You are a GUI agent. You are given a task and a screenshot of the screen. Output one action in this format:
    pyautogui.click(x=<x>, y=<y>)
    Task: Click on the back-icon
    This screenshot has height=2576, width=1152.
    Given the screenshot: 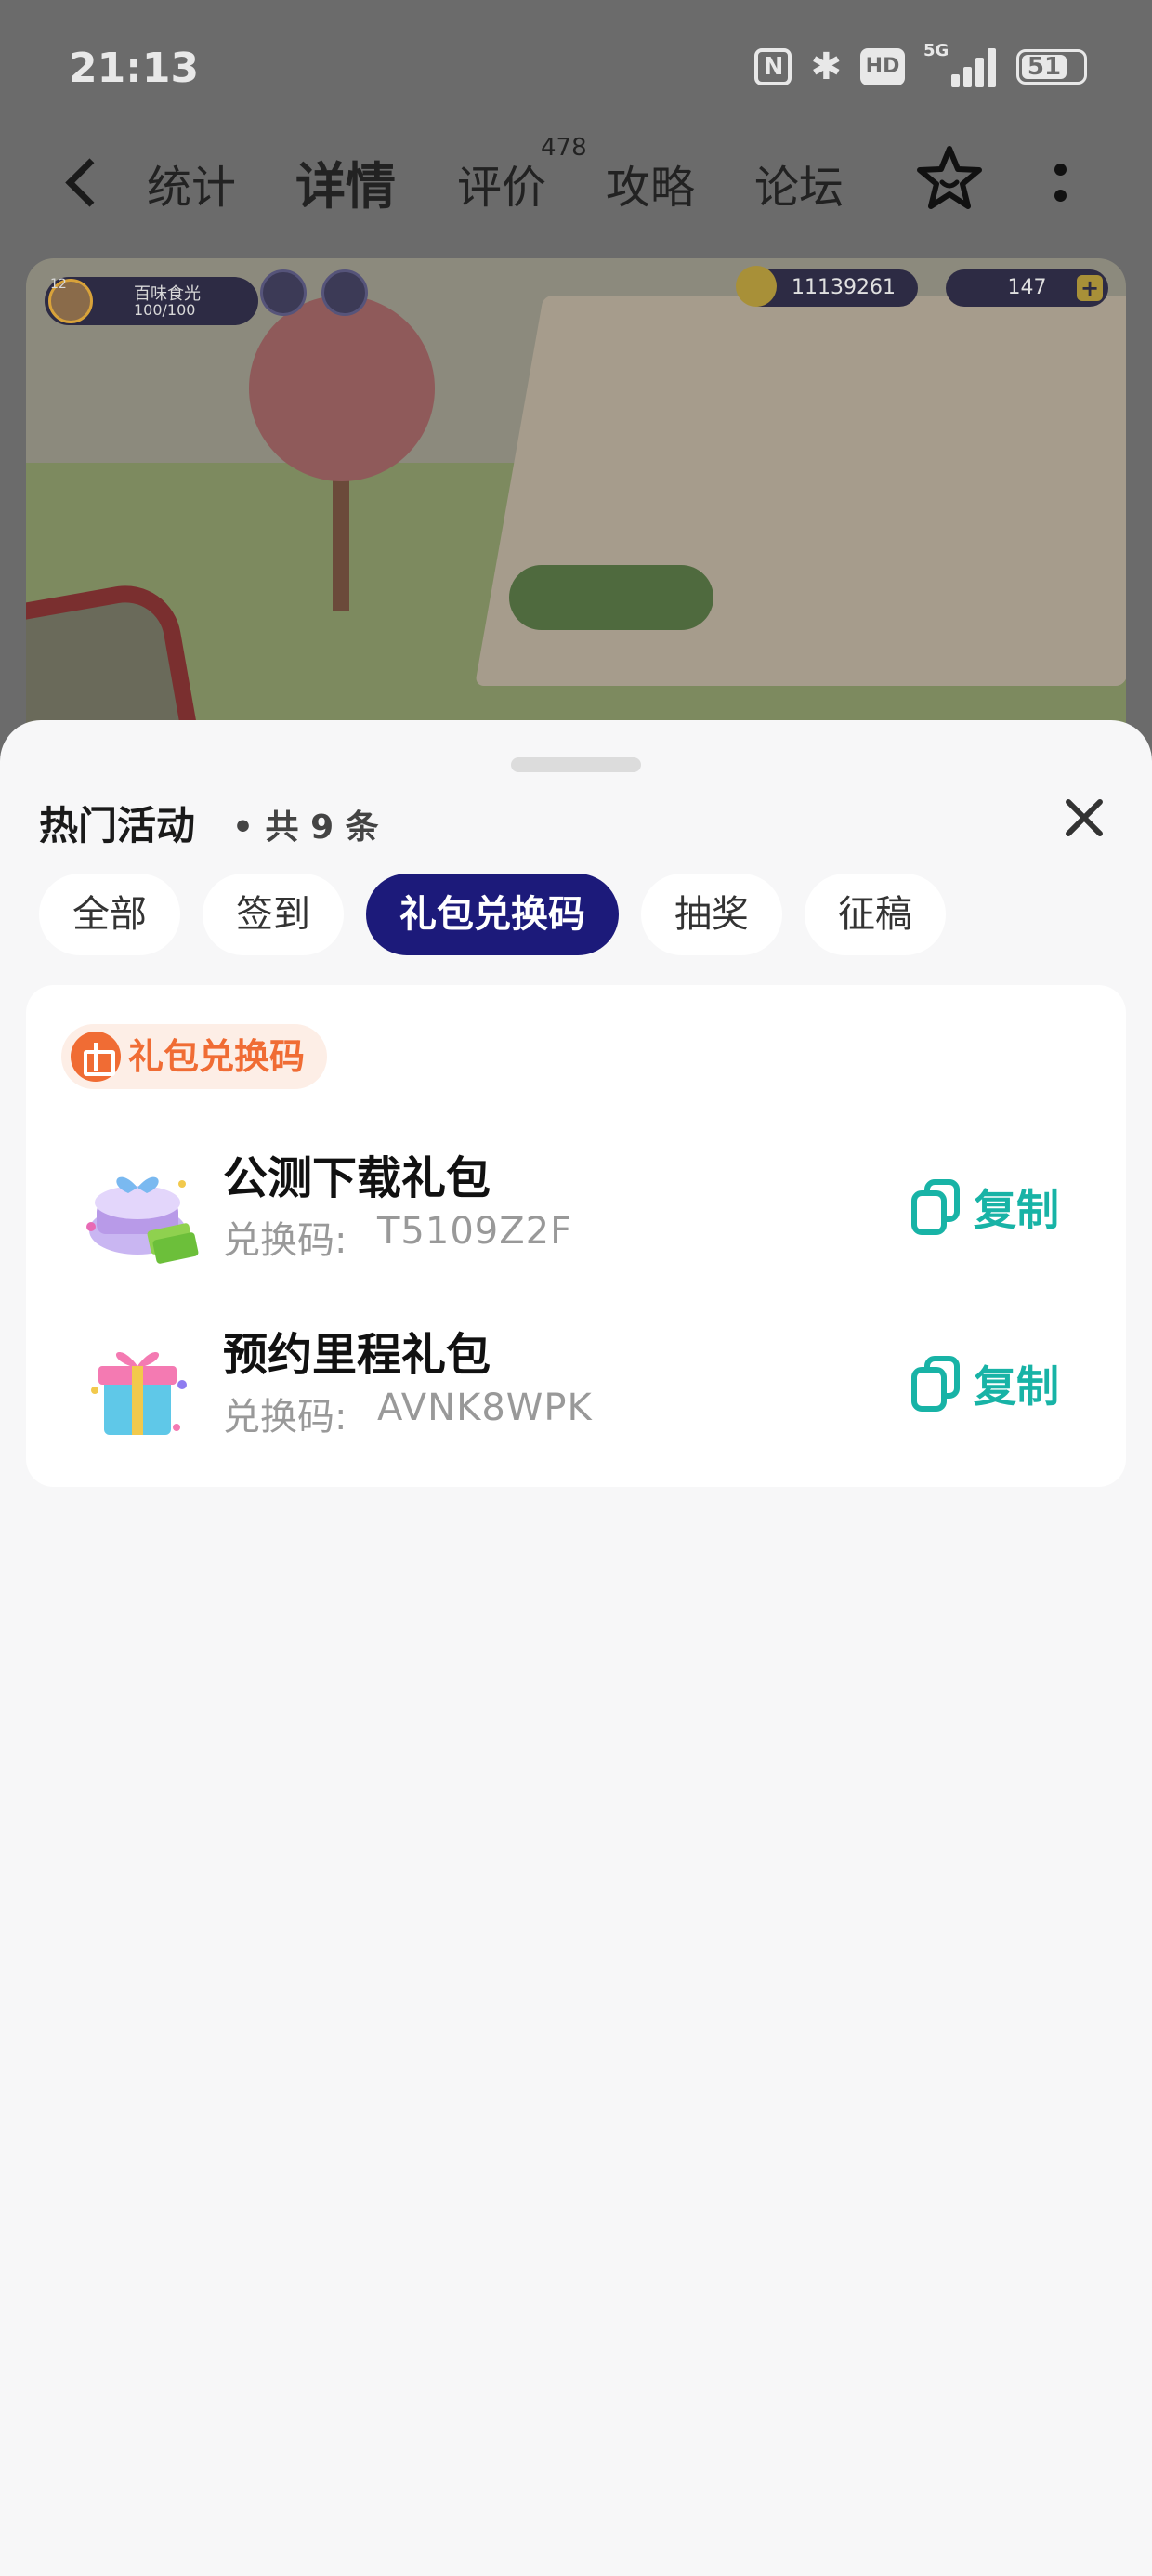 What is the action you would take?
    pyautogui.click(x=83, y=181)
    